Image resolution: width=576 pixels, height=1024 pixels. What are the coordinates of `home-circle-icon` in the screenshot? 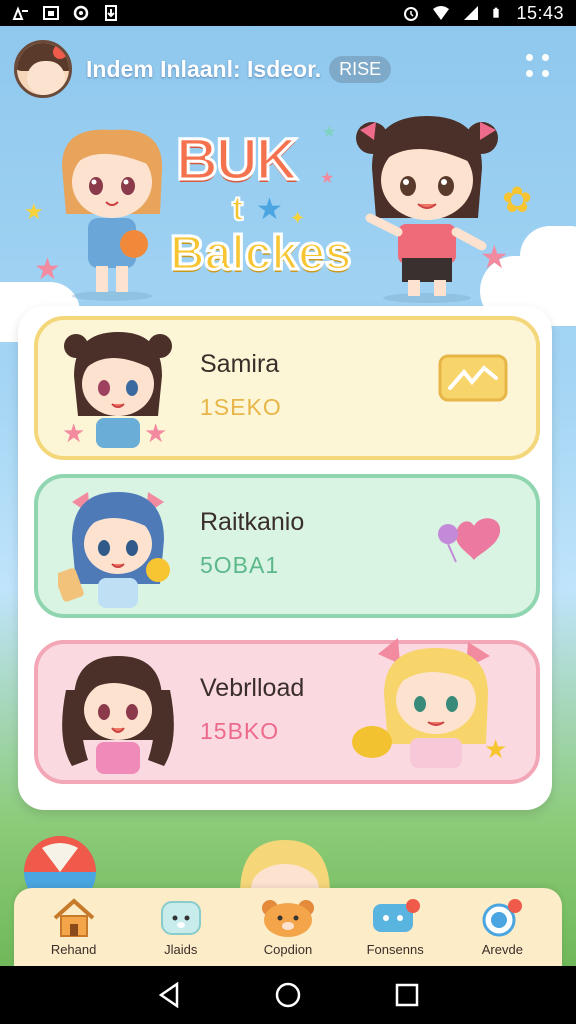 It's located at (288, 995).